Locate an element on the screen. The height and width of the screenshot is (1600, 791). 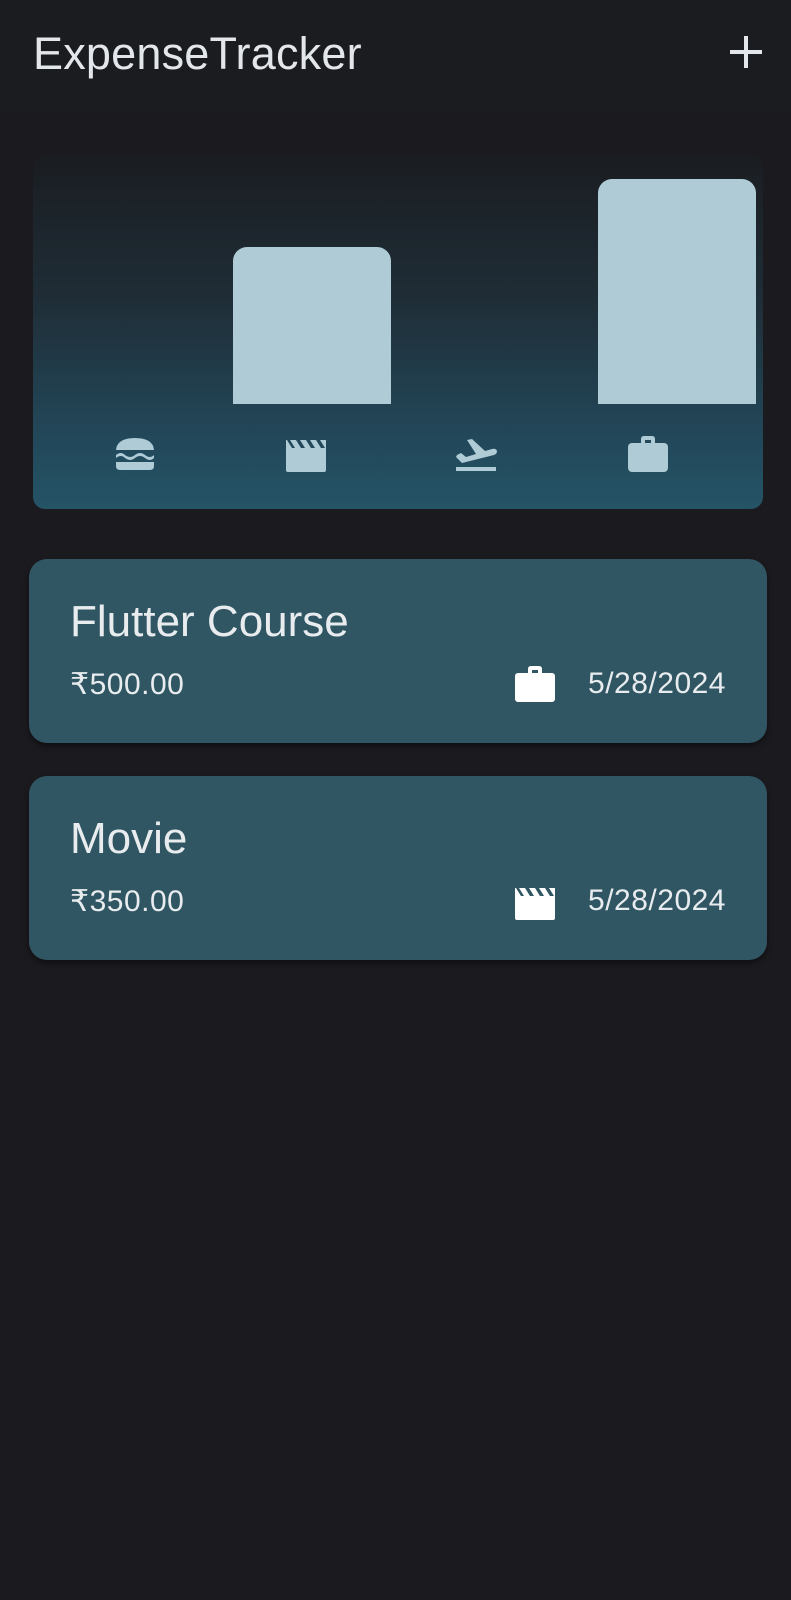
app-title: ExpenseTracker is located at coordinates (197, 53).